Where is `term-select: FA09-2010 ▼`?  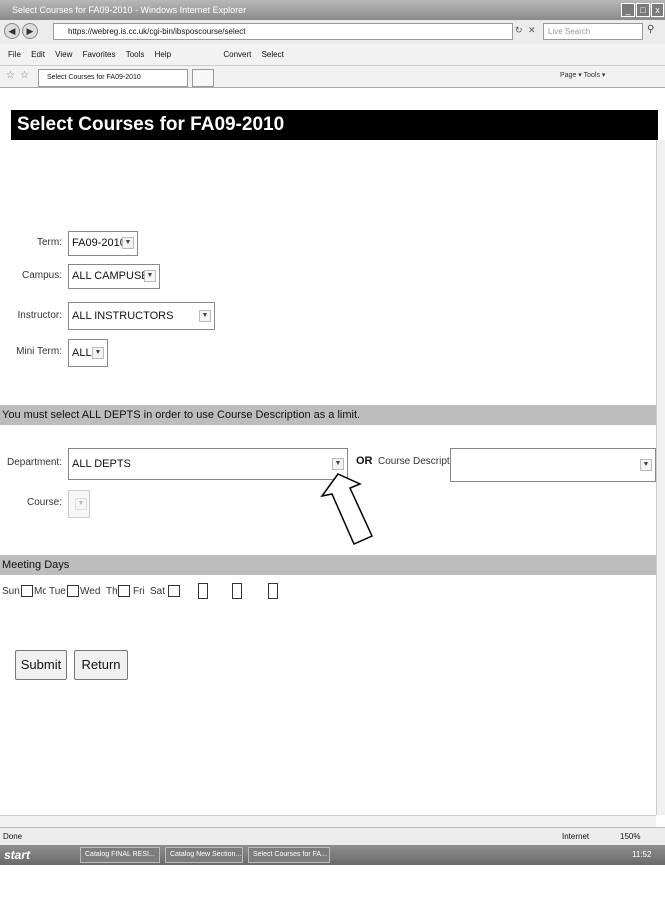
term-select: FA09-2010 ▼ is located at coordinates (103, 243).